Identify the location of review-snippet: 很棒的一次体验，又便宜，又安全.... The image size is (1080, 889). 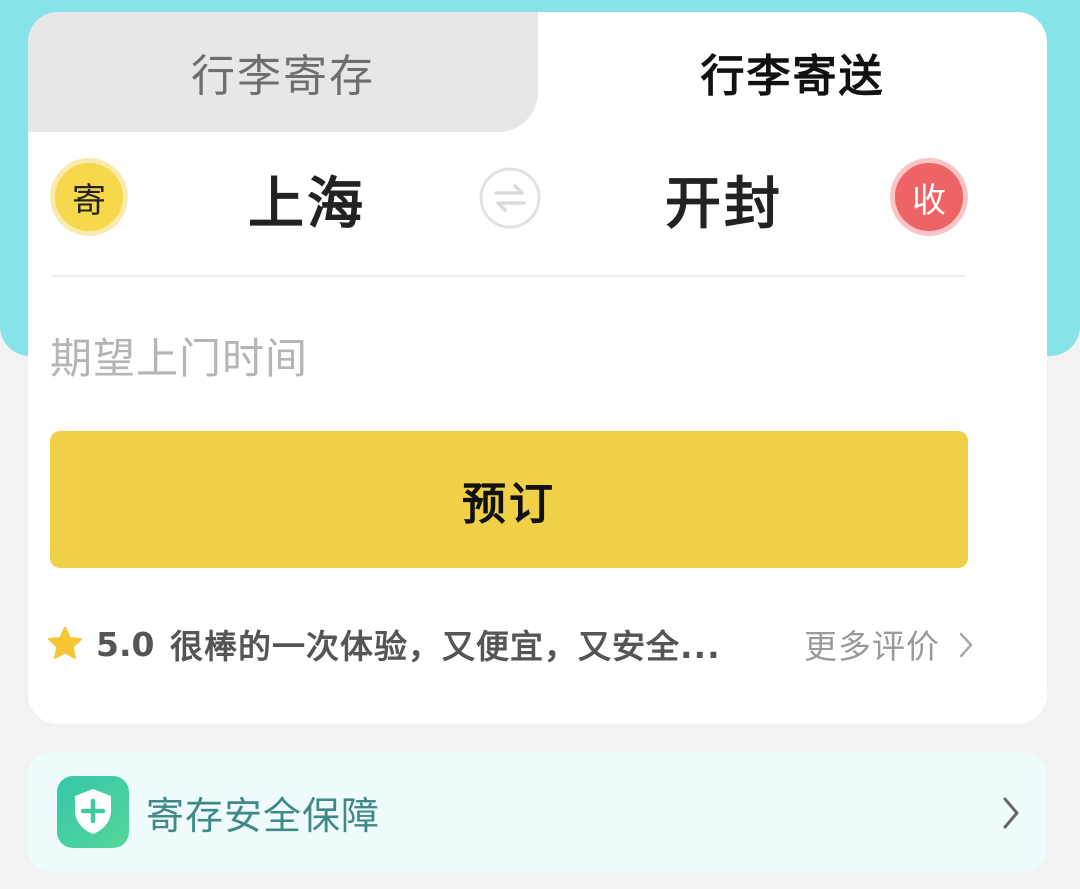
(445, 646).